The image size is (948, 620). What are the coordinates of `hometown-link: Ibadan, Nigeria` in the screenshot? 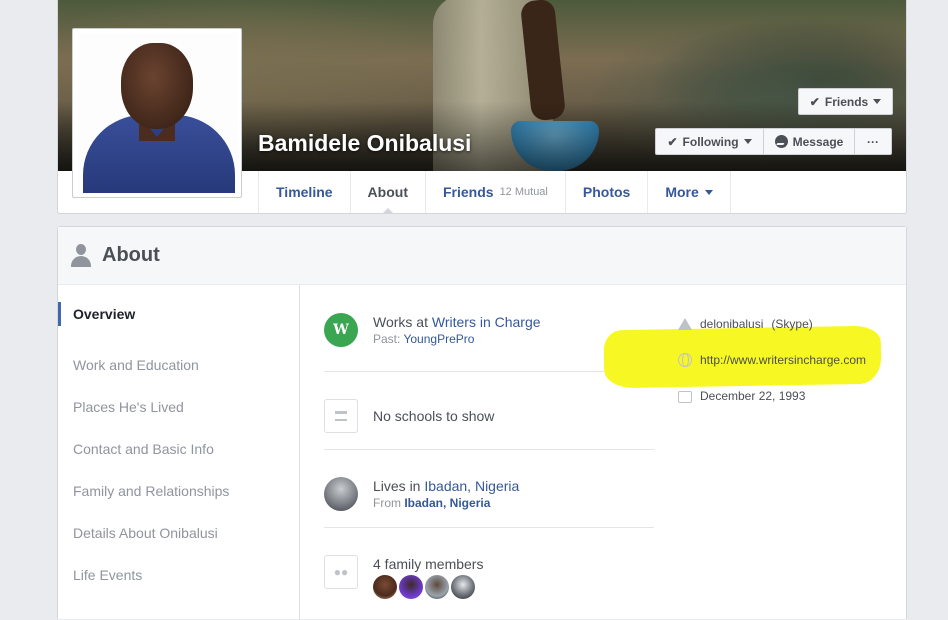 It's located at (447, 503).